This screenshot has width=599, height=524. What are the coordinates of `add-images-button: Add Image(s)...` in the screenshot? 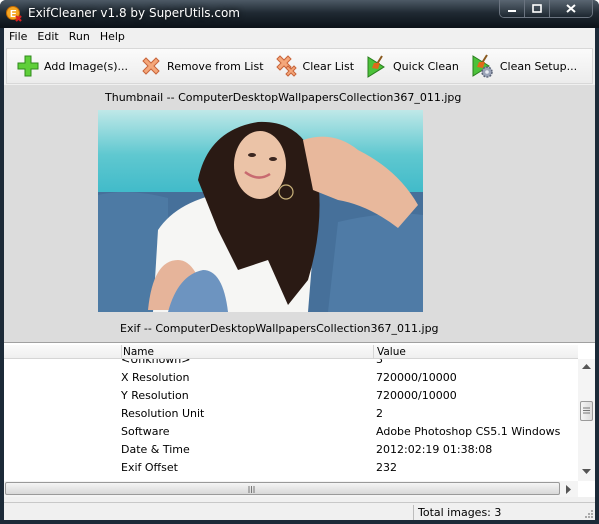 It's located at (72, 66).